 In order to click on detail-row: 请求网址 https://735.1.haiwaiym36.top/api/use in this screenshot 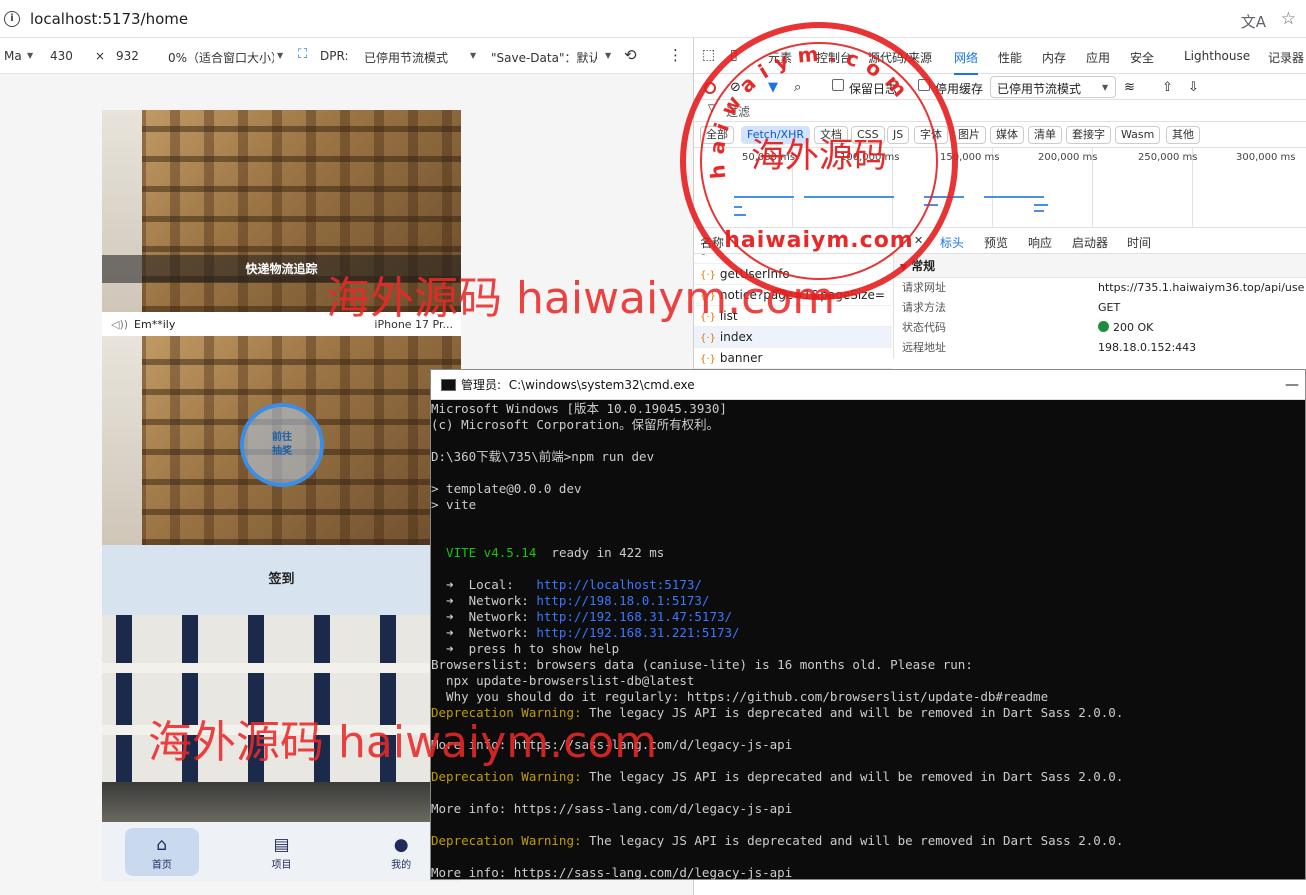, I will do `click(1103, 287)`.